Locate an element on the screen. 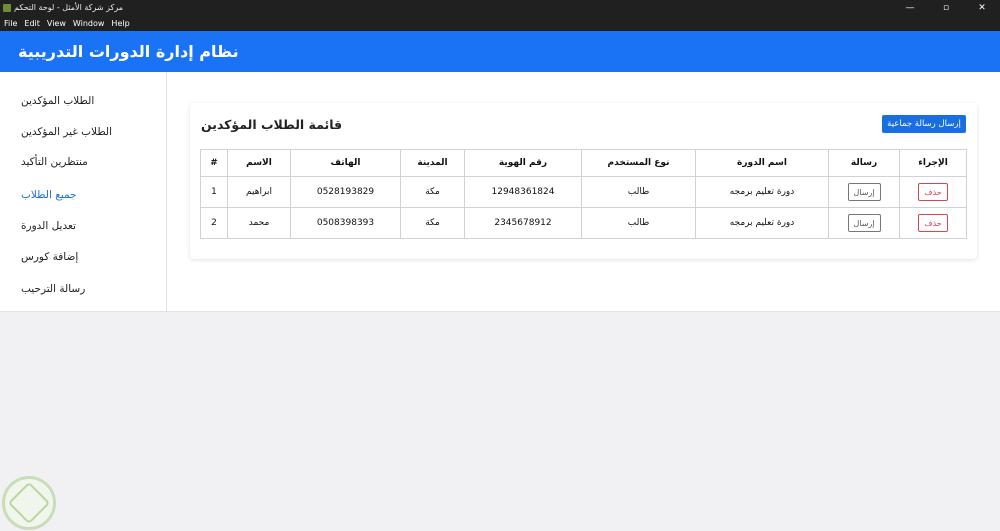 This screenshot has width=1000, height=531. sidebar-item-add-course: إضافة كورس is located at coordinates (49, 257).